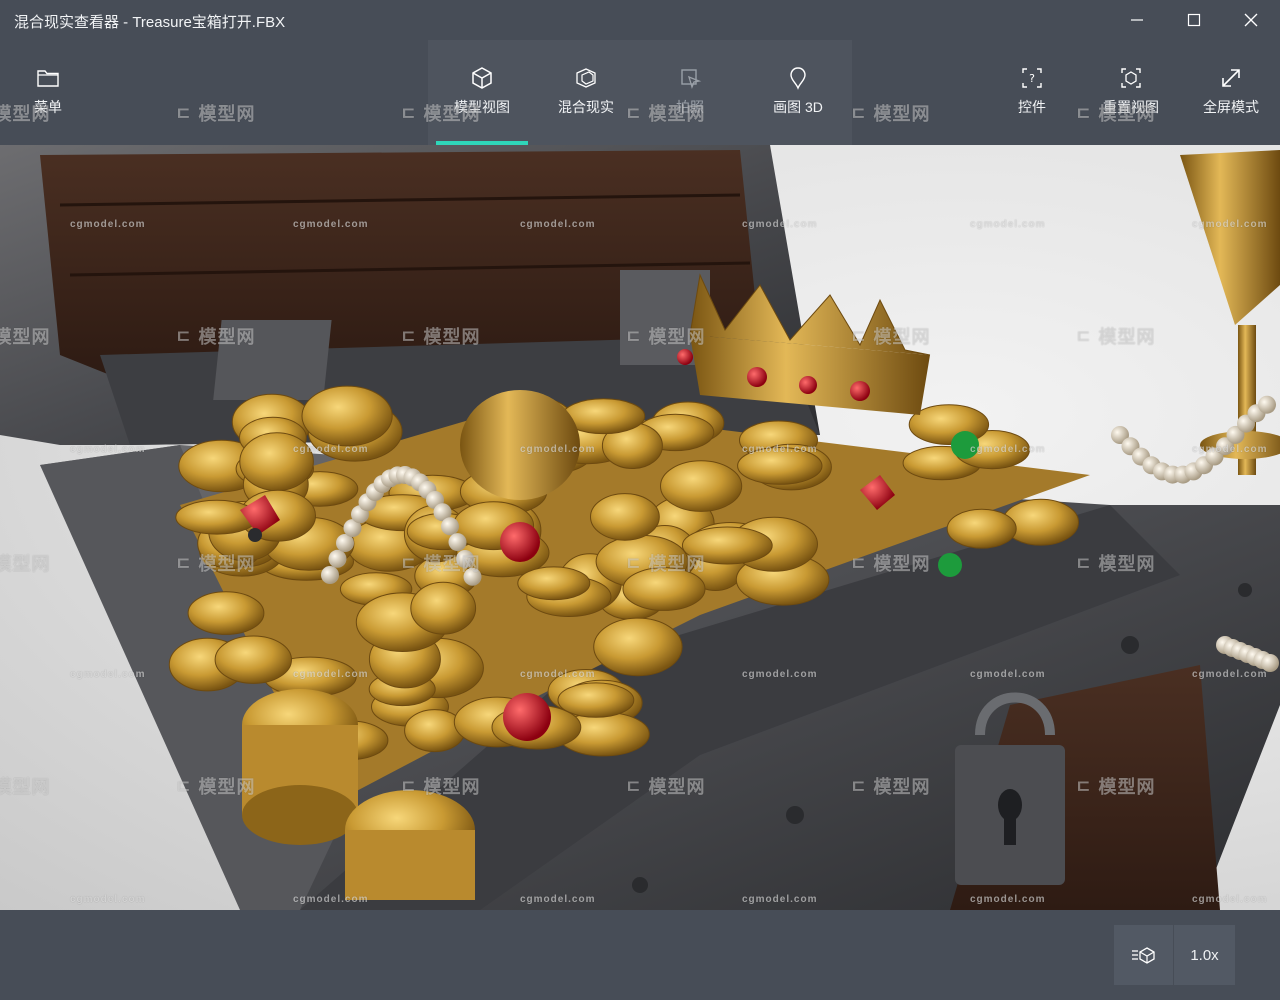 Image resolution: width=1280 pixels, height=1000 pixels. I want to click on paint3d-icon, so click(798, 78).